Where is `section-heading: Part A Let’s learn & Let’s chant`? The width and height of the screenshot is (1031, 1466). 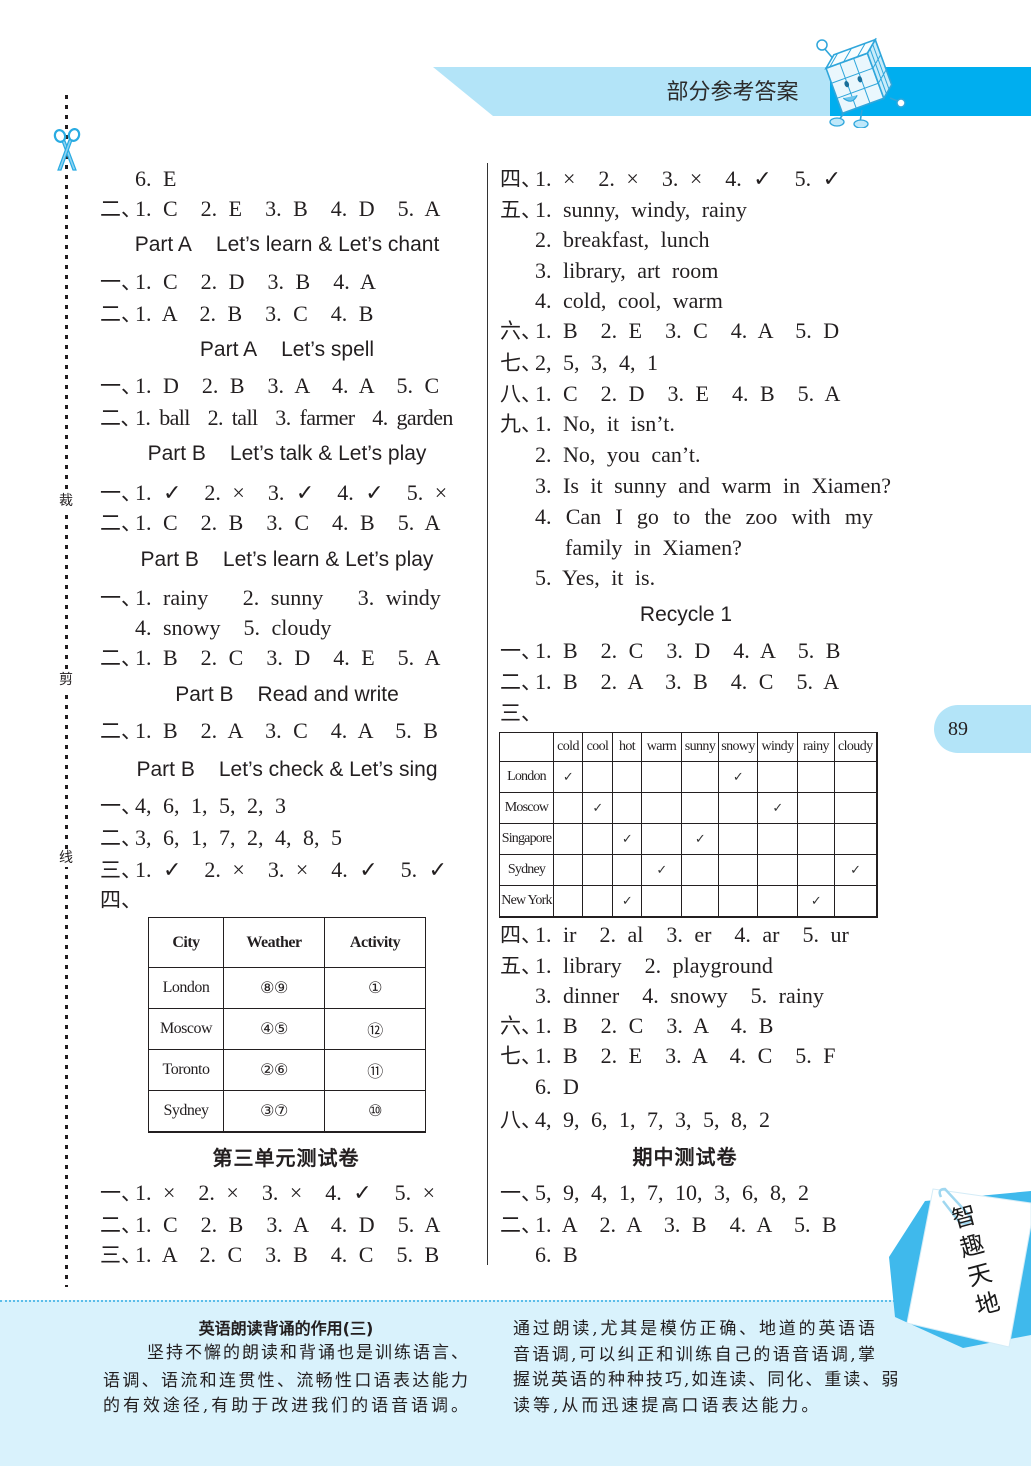 section-heading: Part A Let’s learn & Let’s chant is located at coordinates (287, 245).